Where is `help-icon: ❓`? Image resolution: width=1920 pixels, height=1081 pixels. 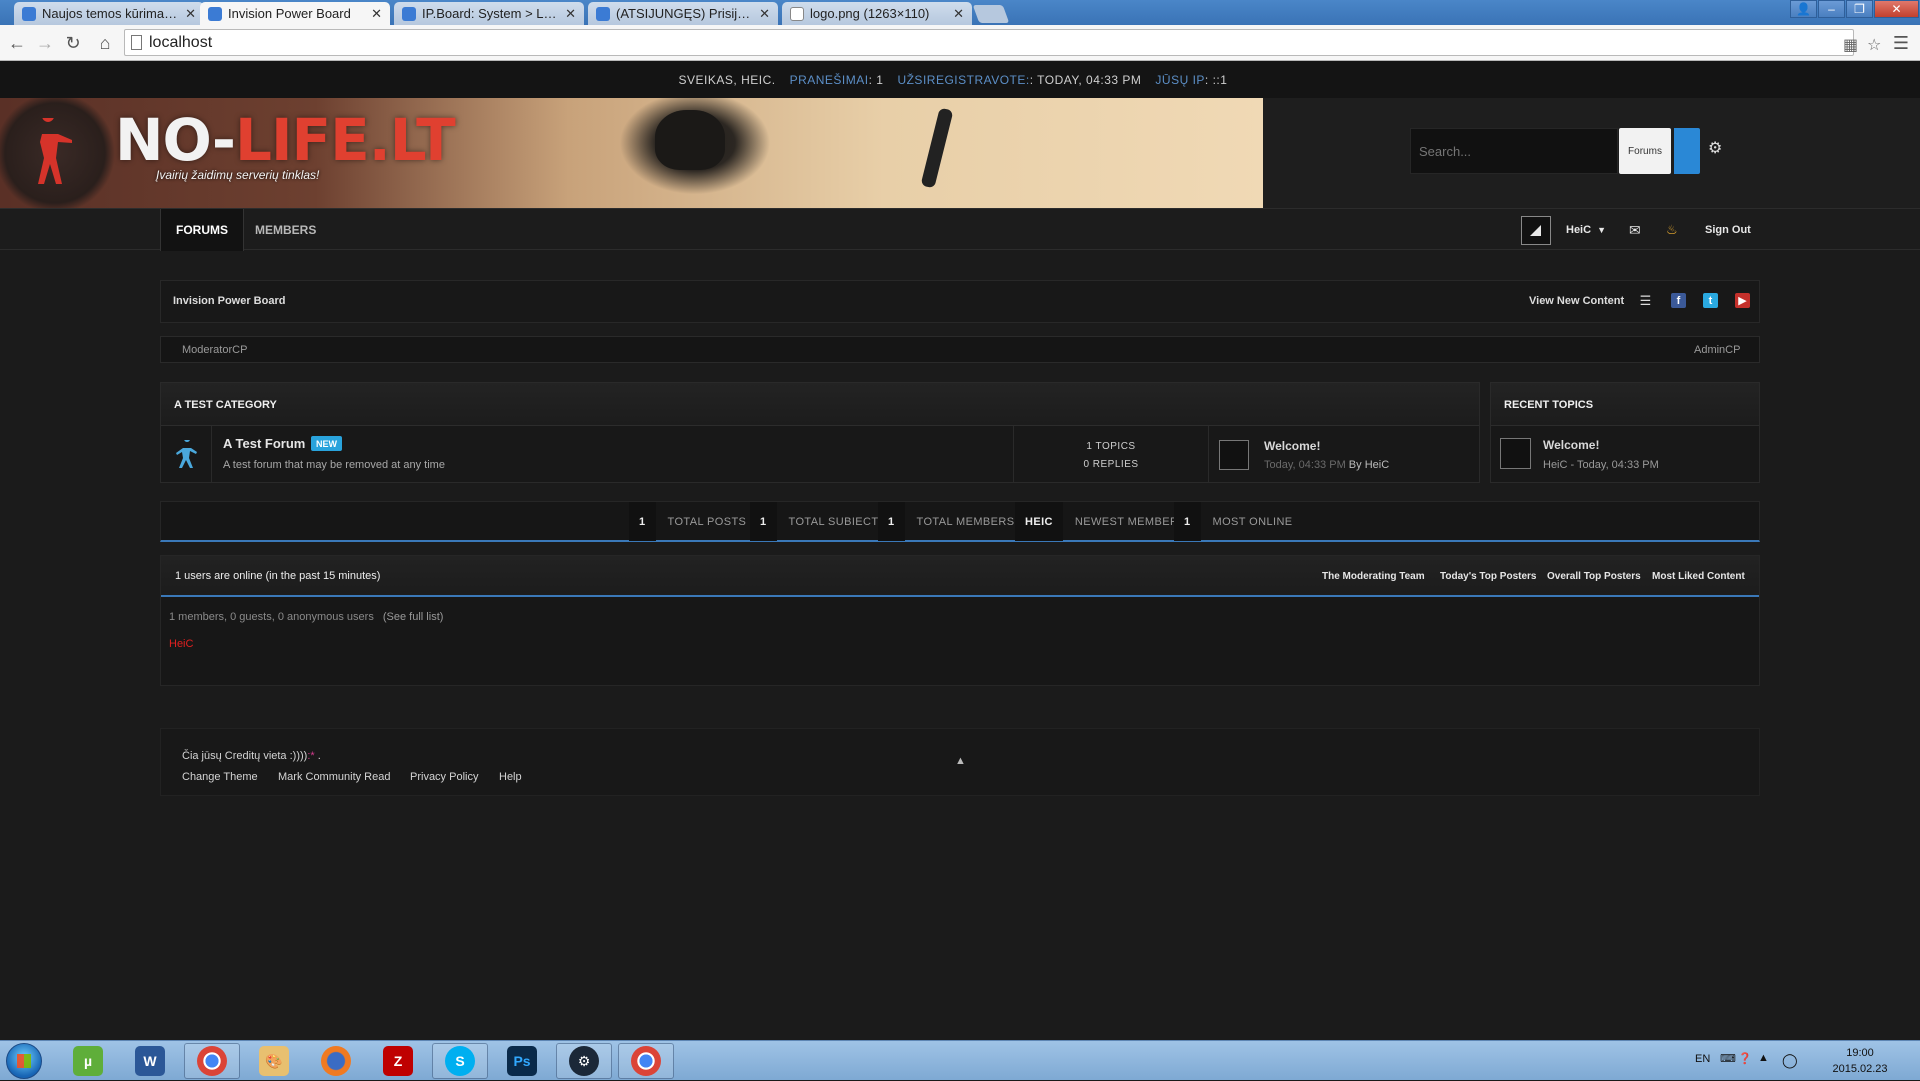
help-icon: ❓ is located at coordinates (1745, 1058).